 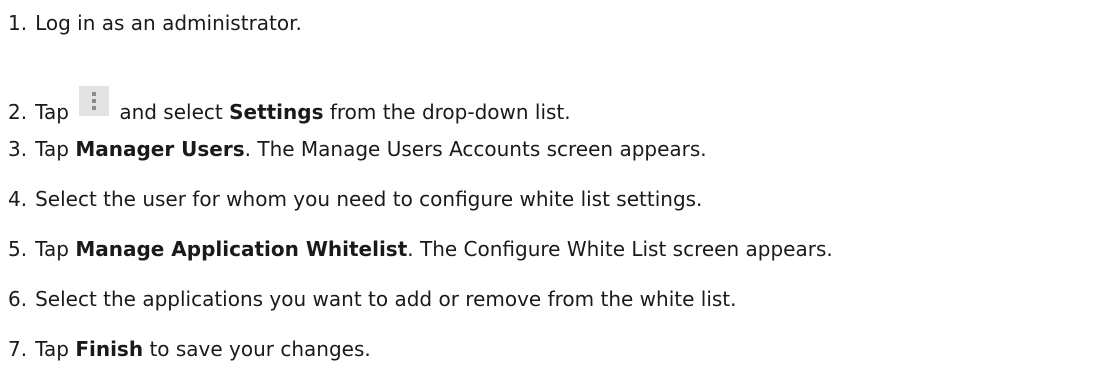 I want to click on step-number: 1., so click(x=18, y=23).